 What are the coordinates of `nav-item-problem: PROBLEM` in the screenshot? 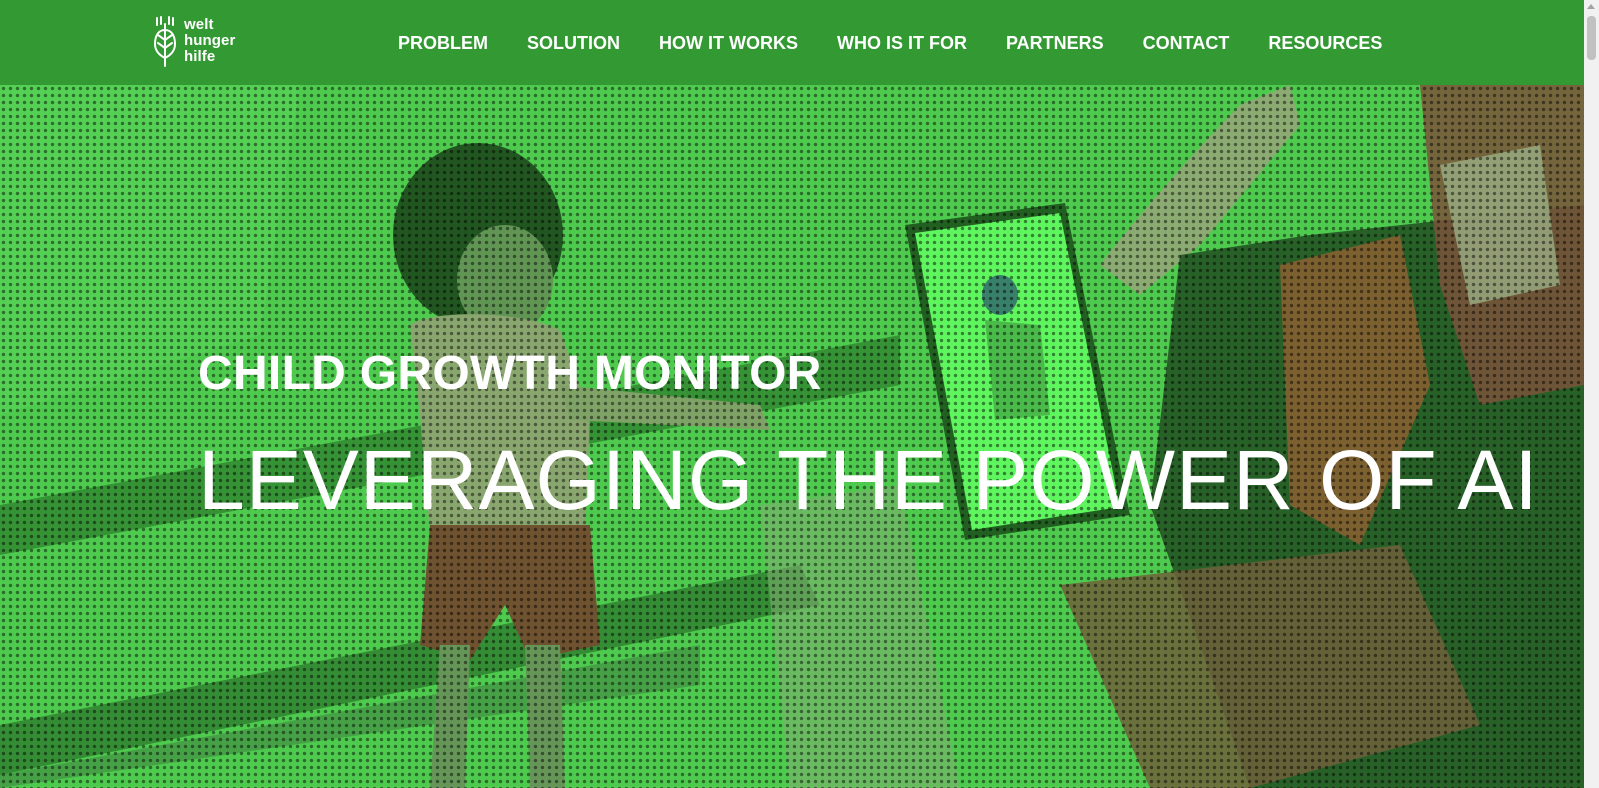 It's located at (443, 43).